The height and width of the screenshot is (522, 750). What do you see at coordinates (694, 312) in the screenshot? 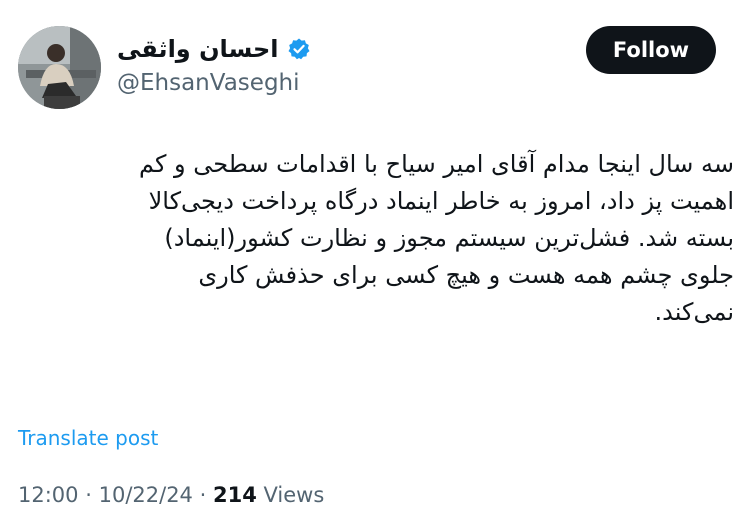
I see `post-text-line: نمی‌کند.` at bounding box center [694, 312].